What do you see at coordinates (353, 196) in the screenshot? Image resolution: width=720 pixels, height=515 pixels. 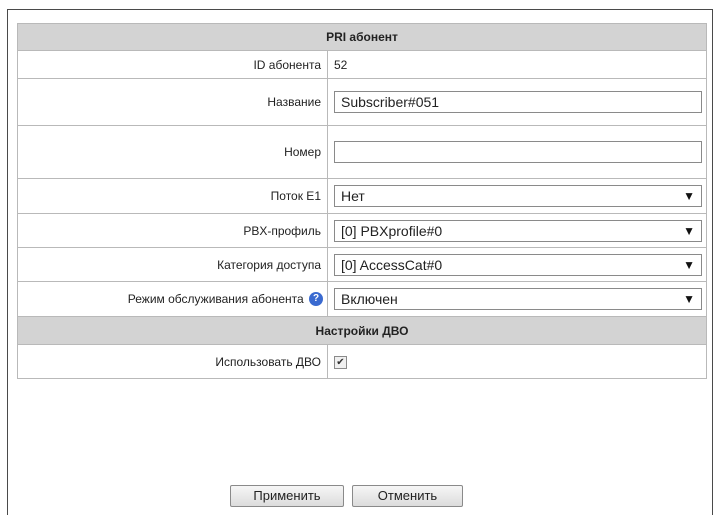 I see `stream-value: Нет` at bounding box center [353, 196].